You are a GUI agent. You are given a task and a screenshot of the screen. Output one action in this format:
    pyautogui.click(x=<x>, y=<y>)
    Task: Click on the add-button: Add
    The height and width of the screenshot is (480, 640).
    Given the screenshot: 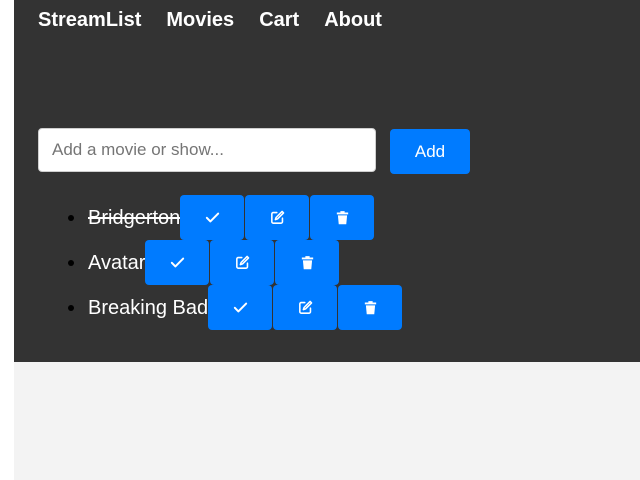 What is the action you would take?
    pyautogui.click(x=430, y=151)
    